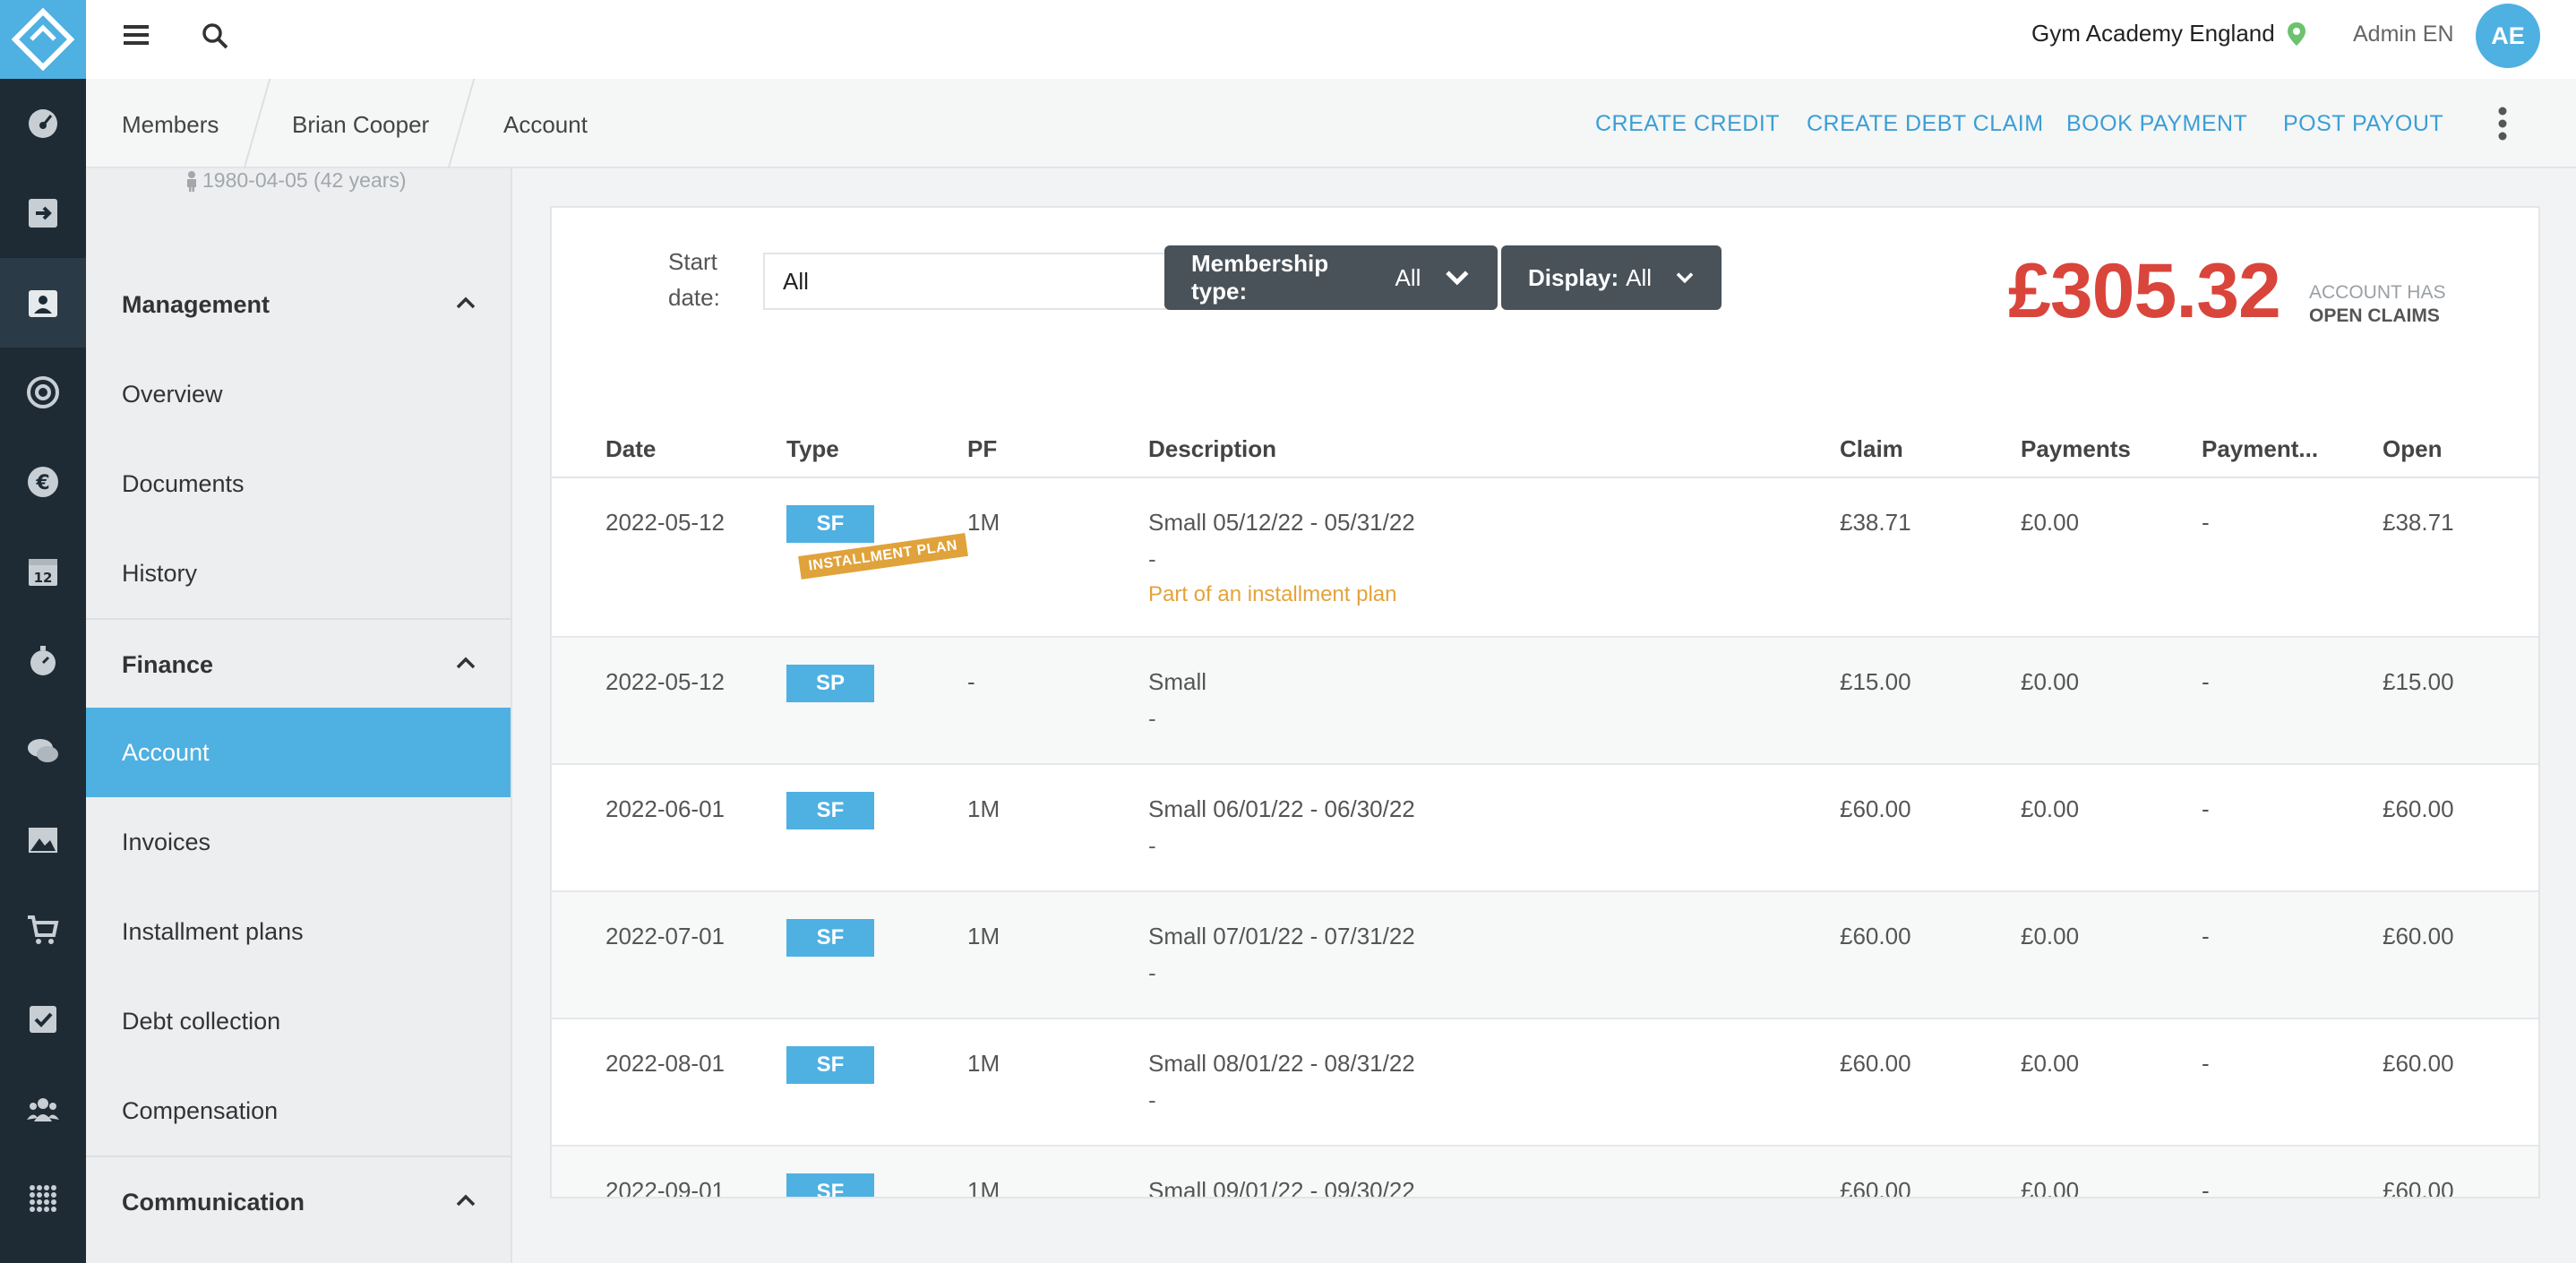 This screenshot has width=2576, height=1263. I want to click on apps-icon, so click(43, 1198).